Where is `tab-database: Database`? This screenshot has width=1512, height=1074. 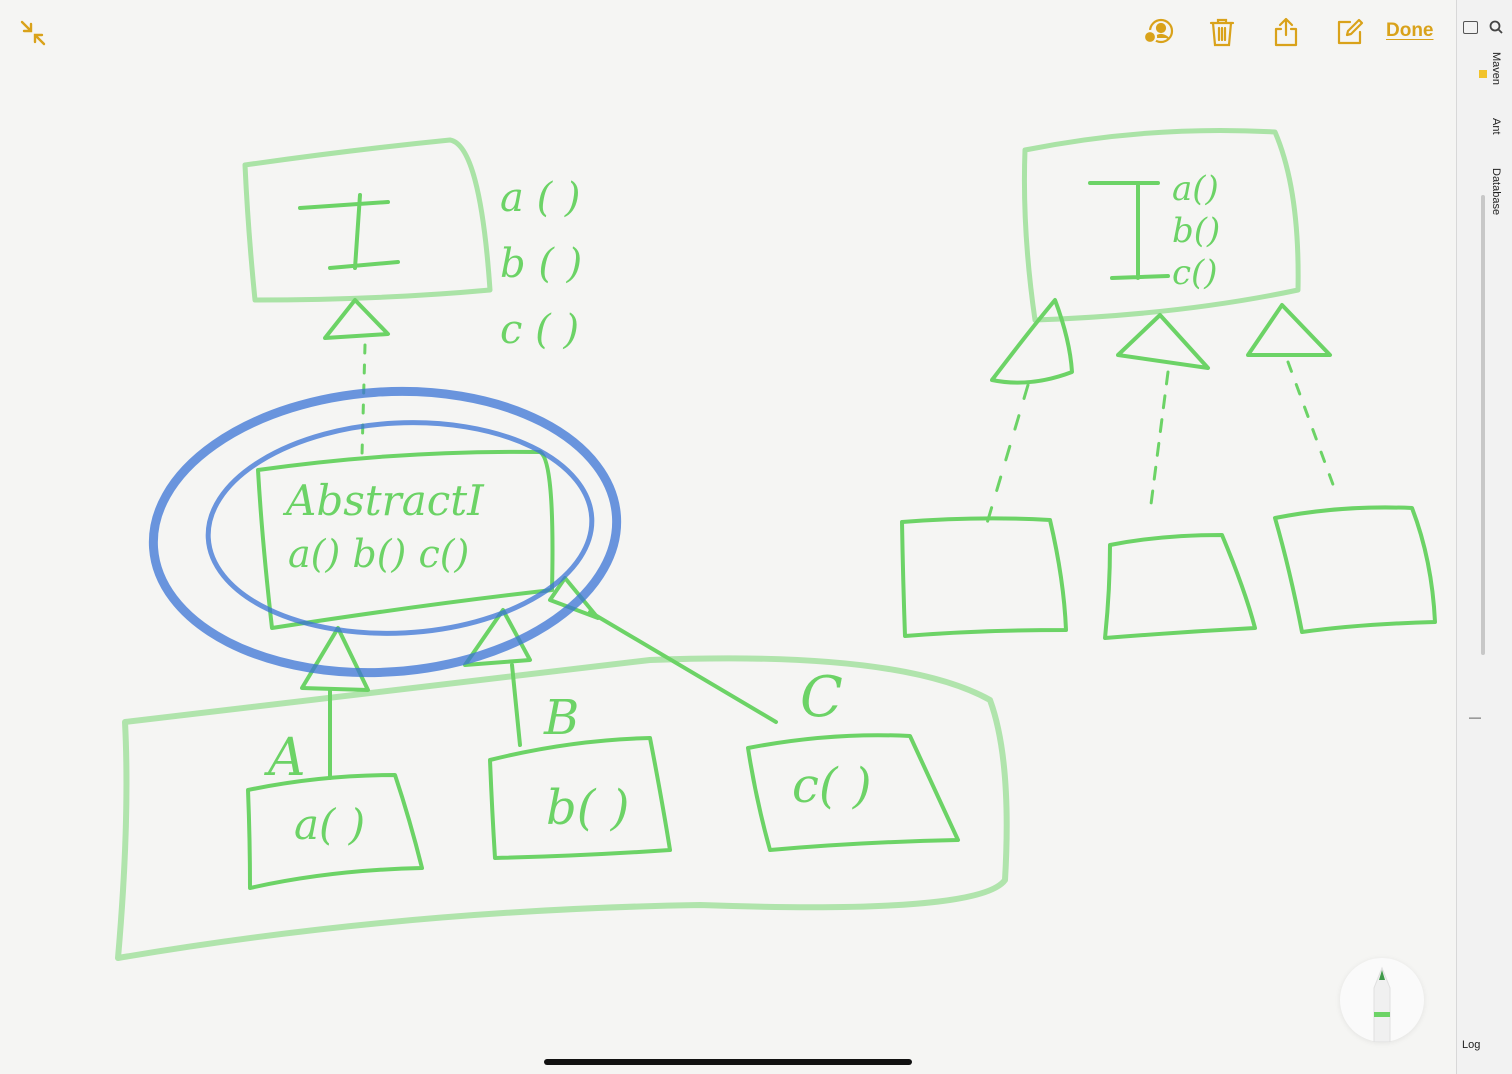 tab-database: Database is located at coordinates (1496, 191).